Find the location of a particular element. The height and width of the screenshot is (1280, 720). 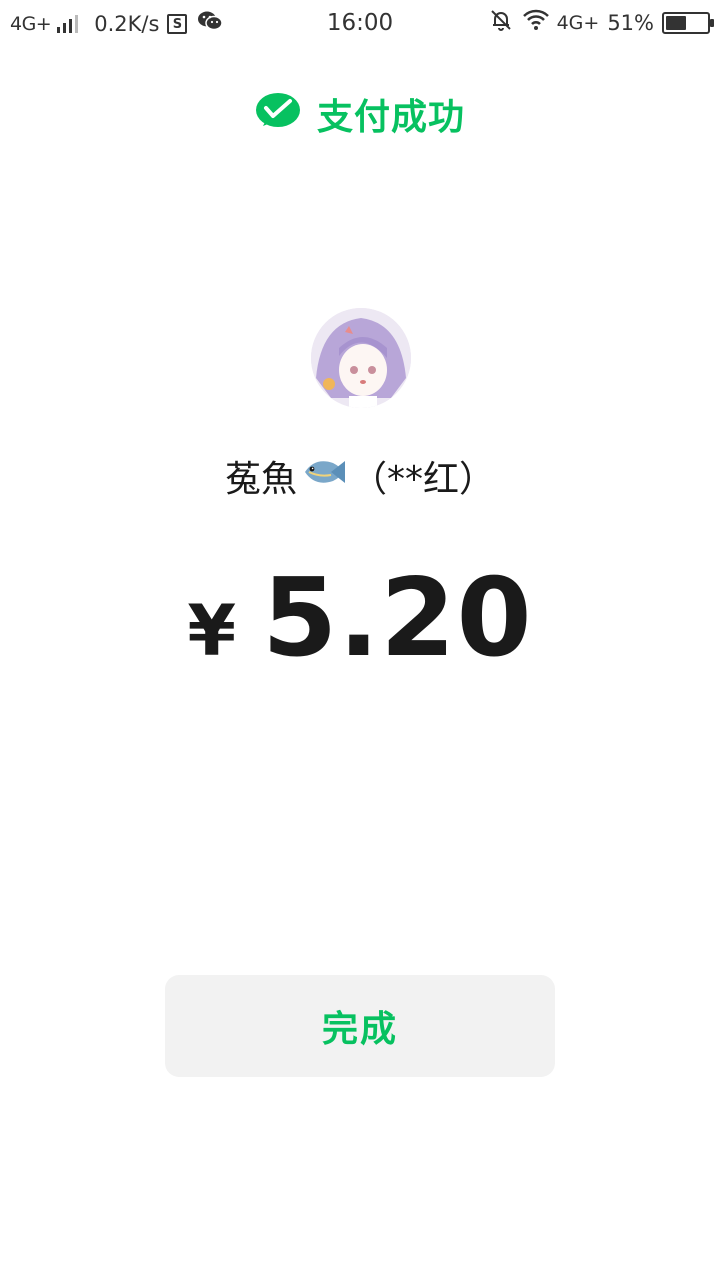

battery-fill is located at coordinates (676, 23).